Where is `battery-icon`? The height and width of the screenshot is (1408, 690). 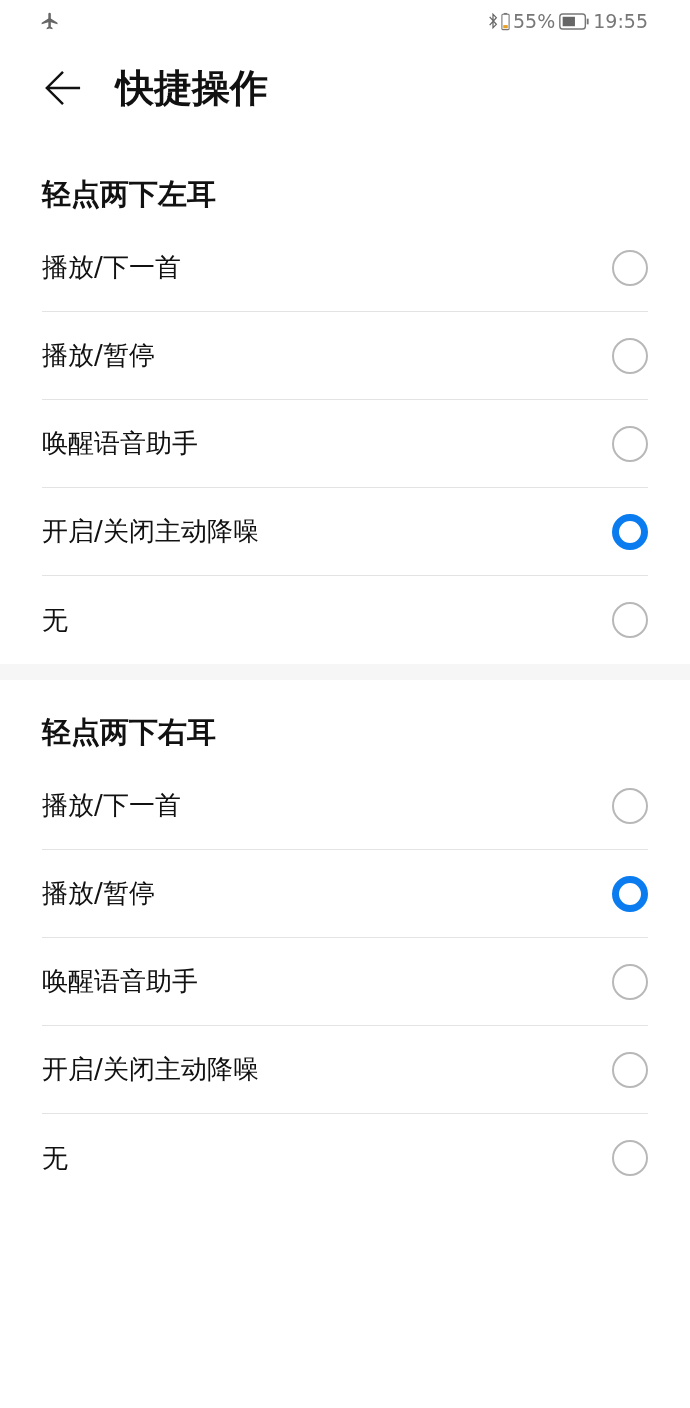 battery-icon is located at coordinates (574, 21).